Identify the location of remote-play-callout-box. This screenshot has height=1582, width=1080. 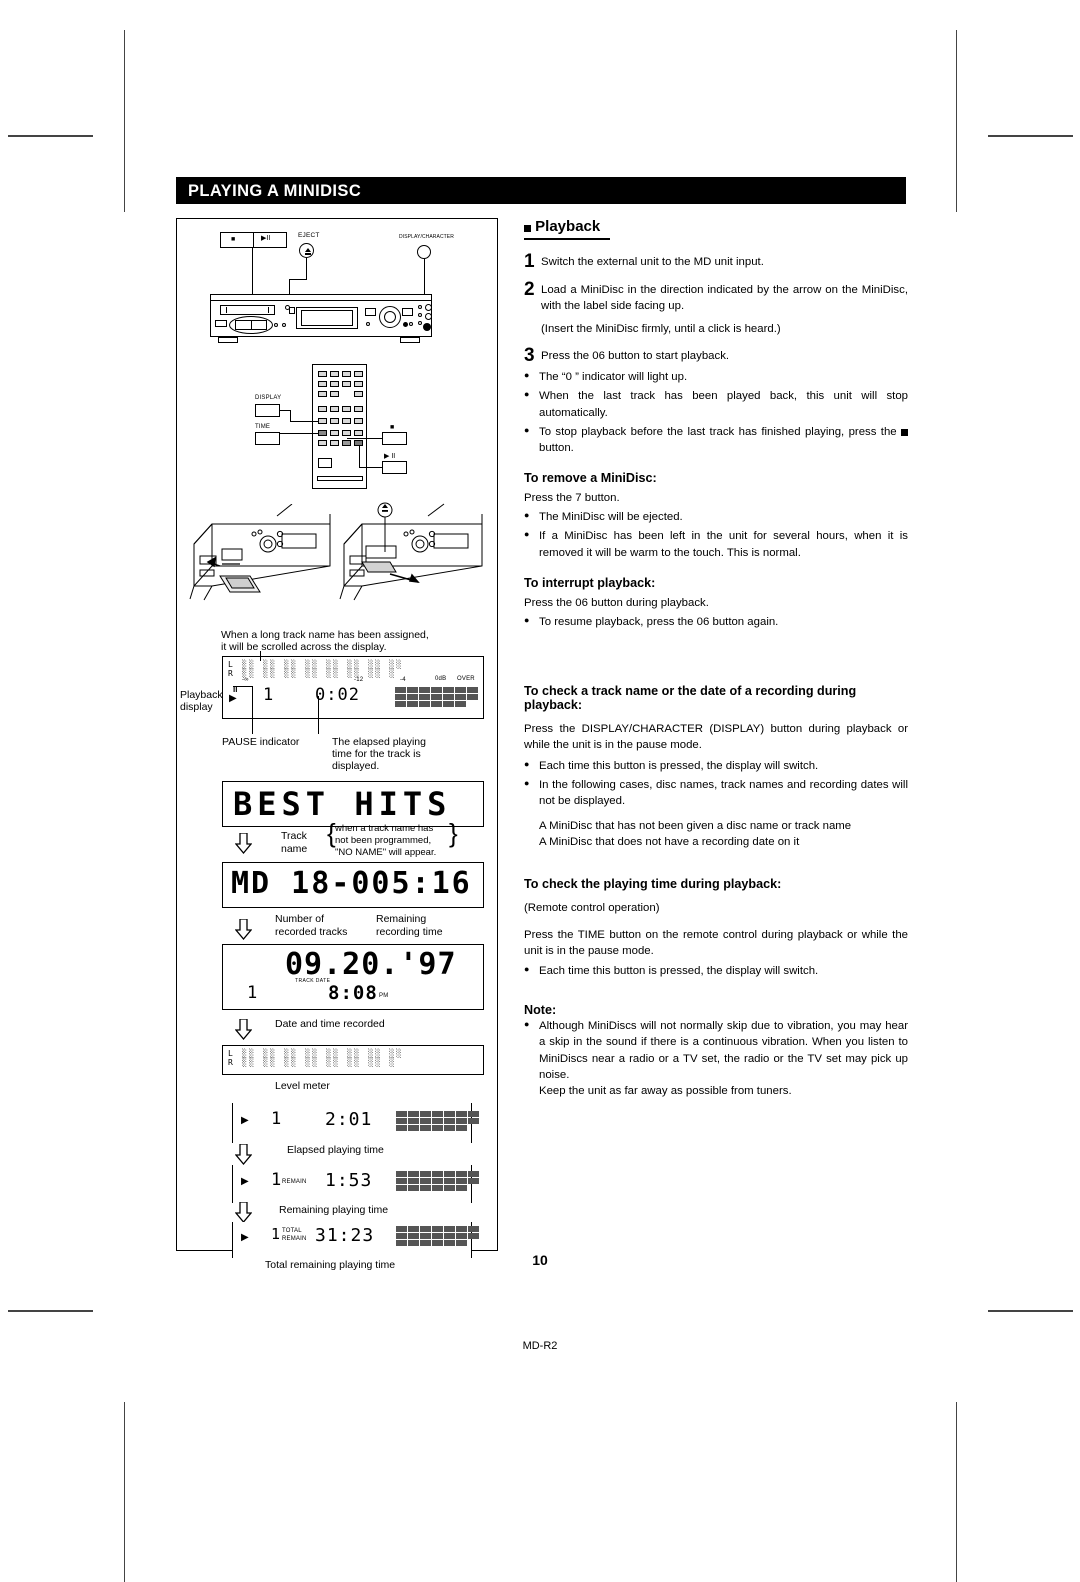
(394, 467).